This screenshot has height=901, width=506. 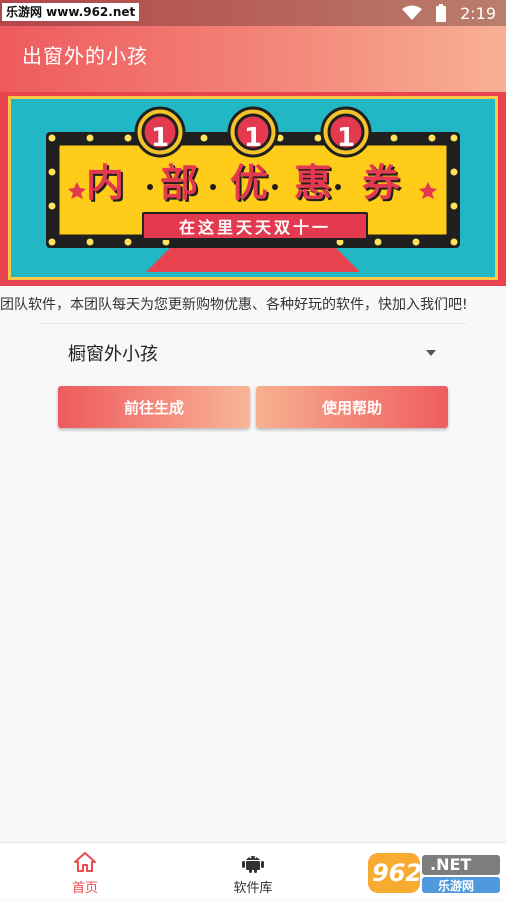 What do you see at coordinates (412, 12) in the screenshot?
I see `wifi-icon` at bounding box center [412, 12].